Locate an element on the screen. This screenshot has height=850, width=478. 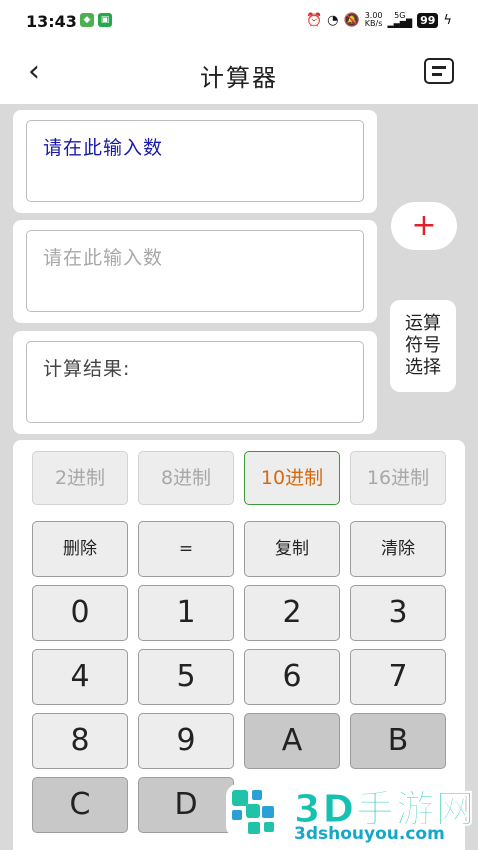
base-10-button: 10进制 is located at coordinates (292, 478).